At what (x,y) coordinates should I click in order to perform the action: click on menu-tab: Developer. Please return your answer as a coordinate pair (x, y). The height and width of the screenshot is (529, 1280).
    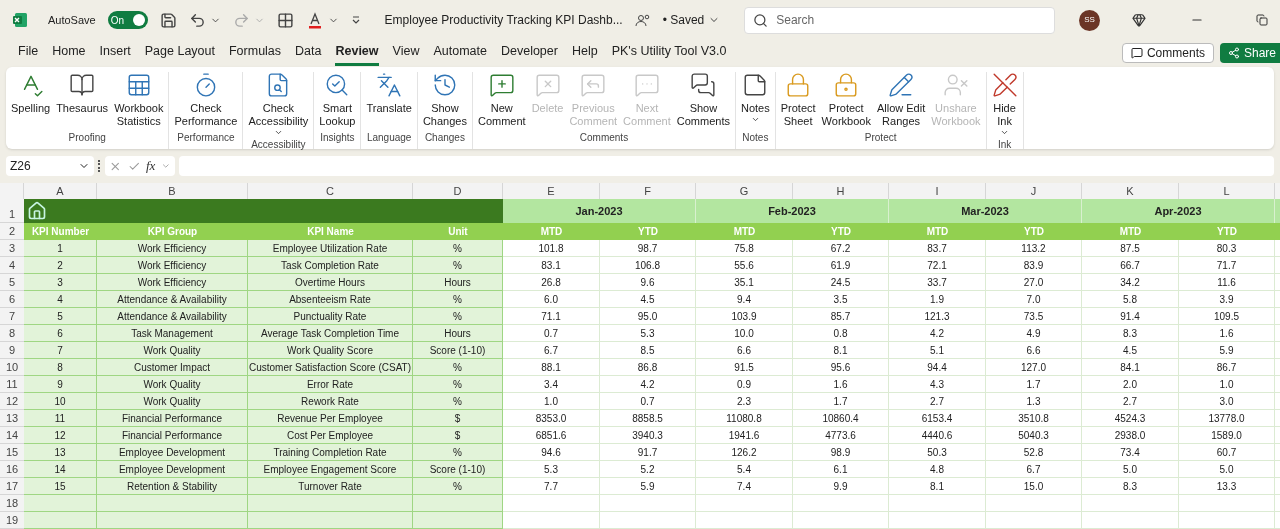
    Looking at the image, I should click on (529, 53).